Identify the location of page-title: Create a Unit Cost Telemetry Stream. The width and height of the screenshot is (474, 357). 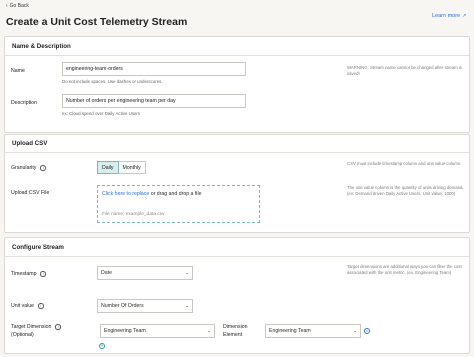
(97, 22).